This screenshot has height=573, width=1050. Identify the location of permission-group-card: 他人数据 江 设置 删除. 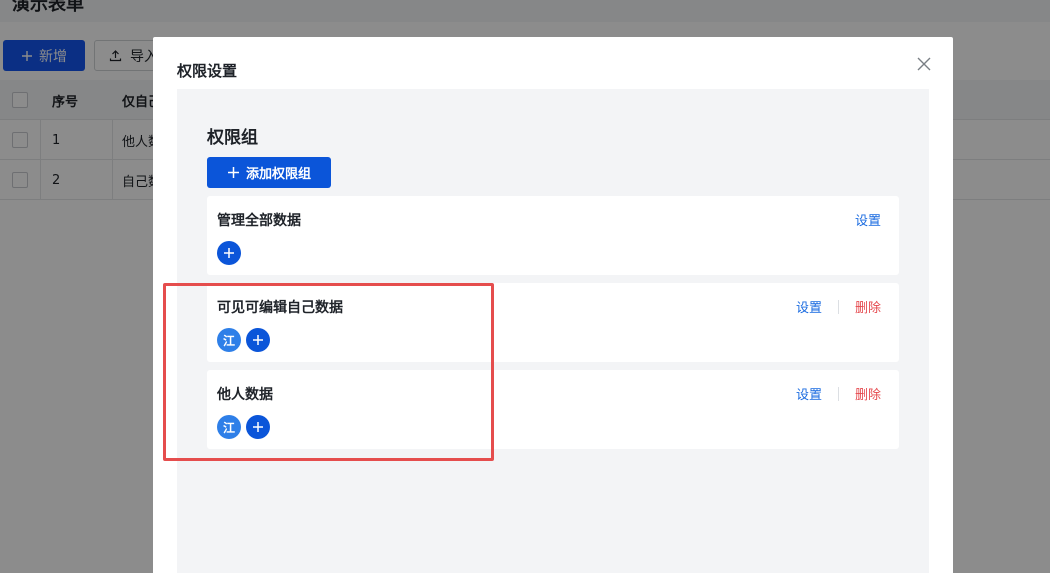
(553, 409).